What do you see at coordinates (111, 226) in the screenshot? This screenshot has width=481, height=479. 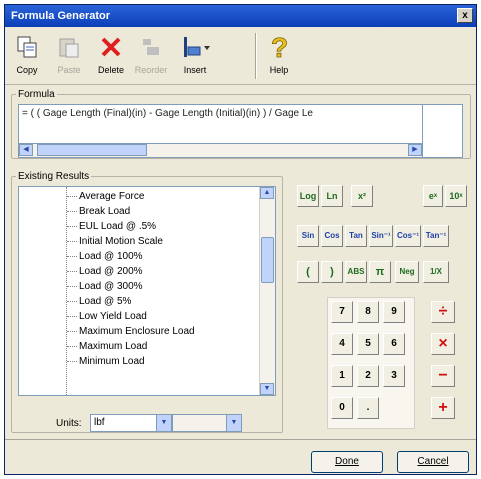 I see `tree-item: EUL Load @ .5%` at bounding box center [111, 226].